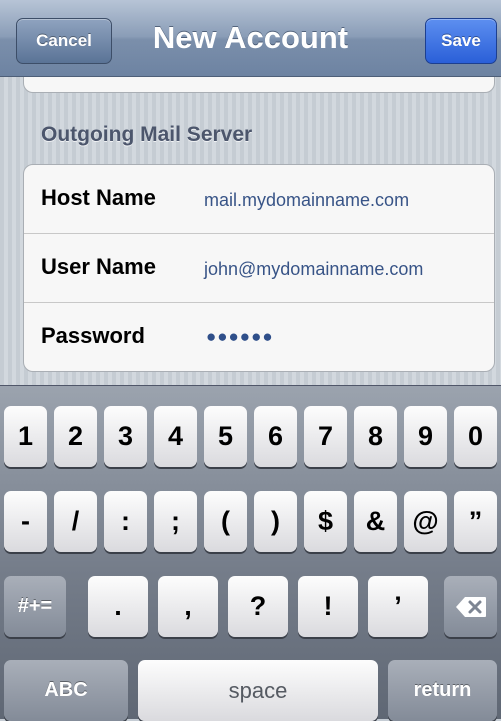  What do you see at coordinates (225, 521) in the screenshot?
I see `key-open-paren: (` at bounding box center [225, 521].